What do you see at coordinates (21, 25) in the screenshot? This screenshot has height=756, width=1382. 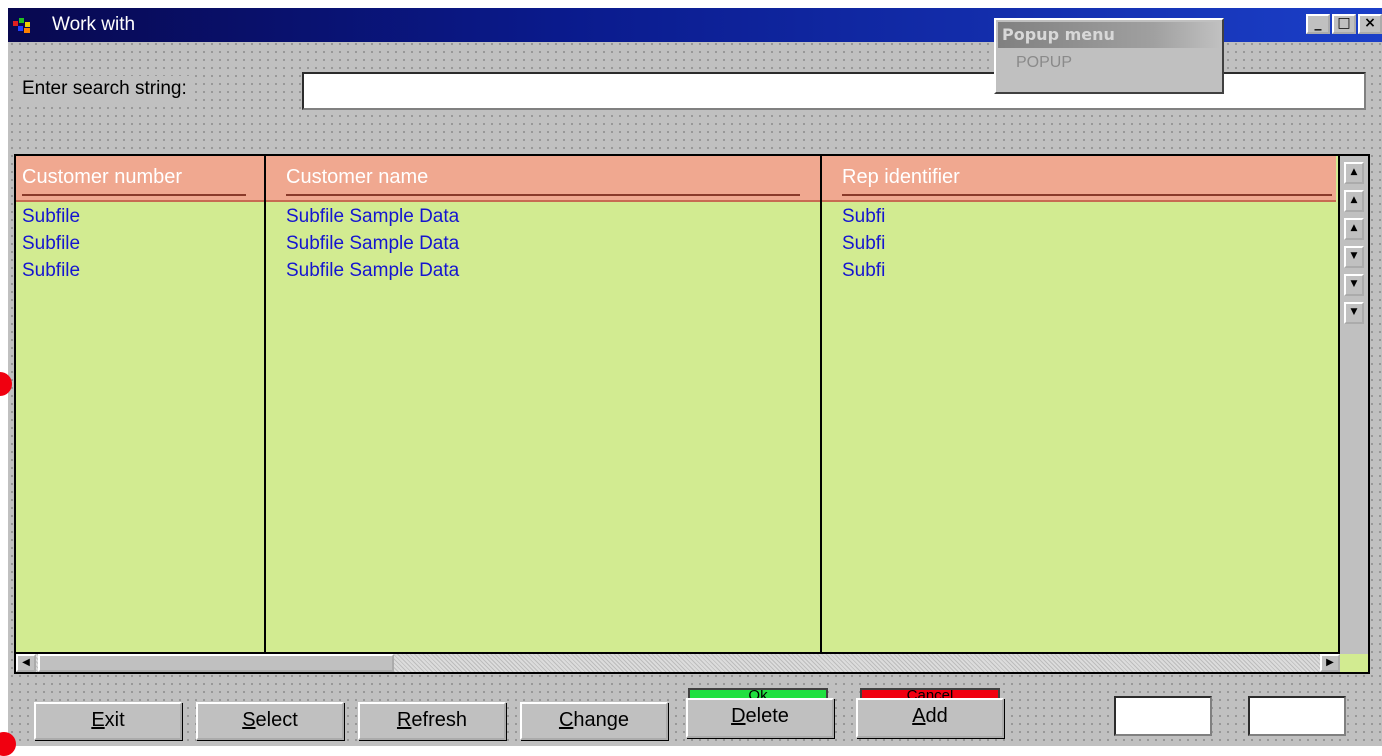 I see `app-icon` at bounding box center [21, 25].